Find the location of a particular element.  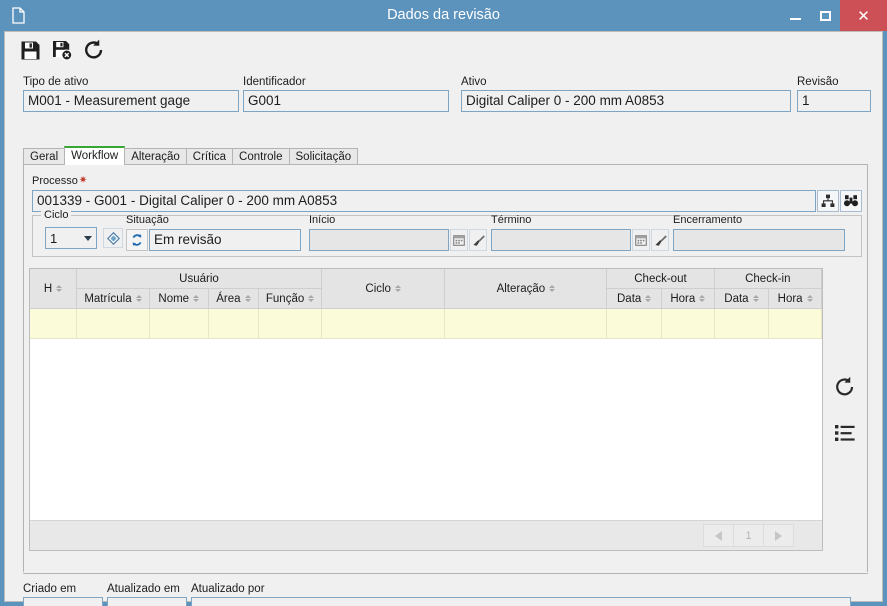

filter-cell-funcao is located at coordinates (290, 323).